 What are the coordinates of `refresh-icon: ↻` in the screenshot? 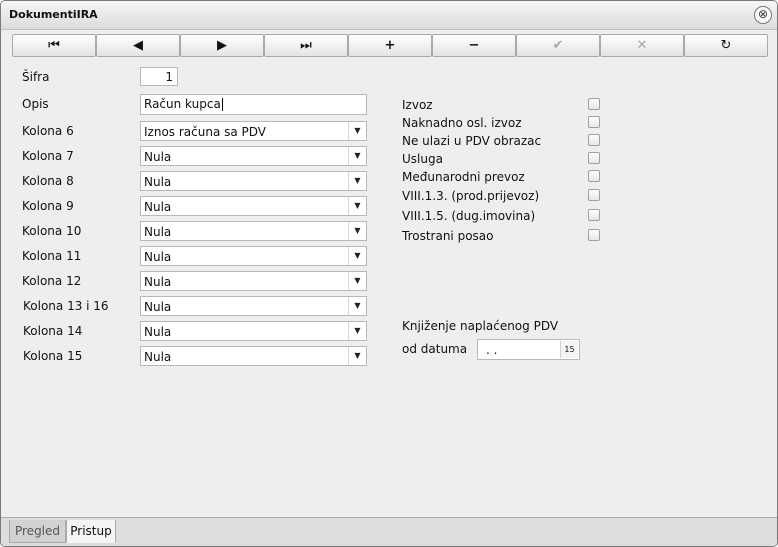 It's located at (726, 45).